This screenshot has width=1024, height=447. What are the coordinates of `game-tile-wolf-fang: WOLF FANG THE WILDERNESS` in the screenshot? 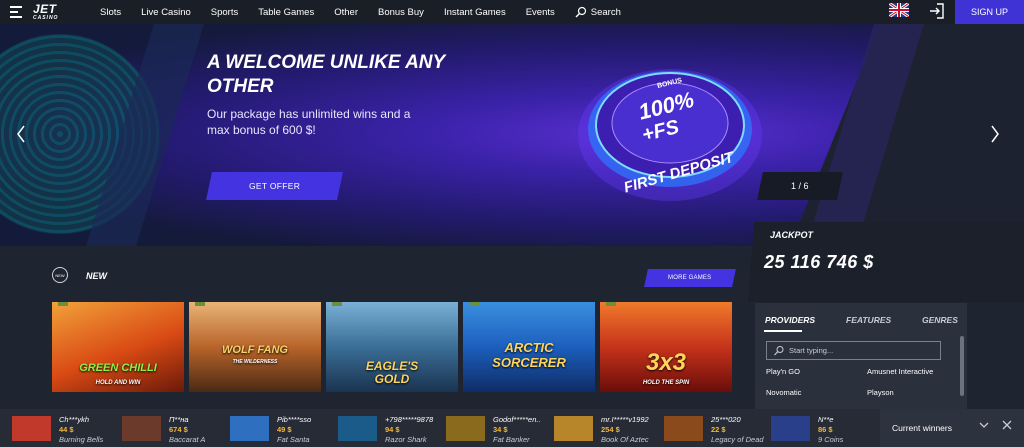 It's located at (255, 347).